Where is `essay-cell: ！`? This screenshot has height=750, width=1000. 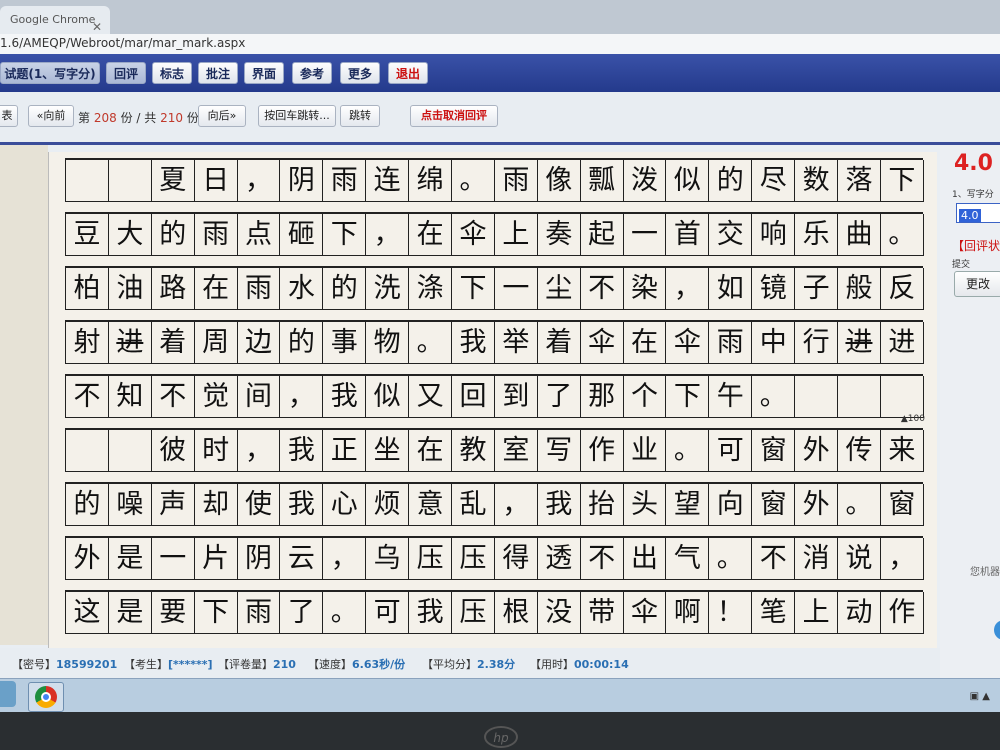 essay-cell: ！ is located at coordinates (731, 613).